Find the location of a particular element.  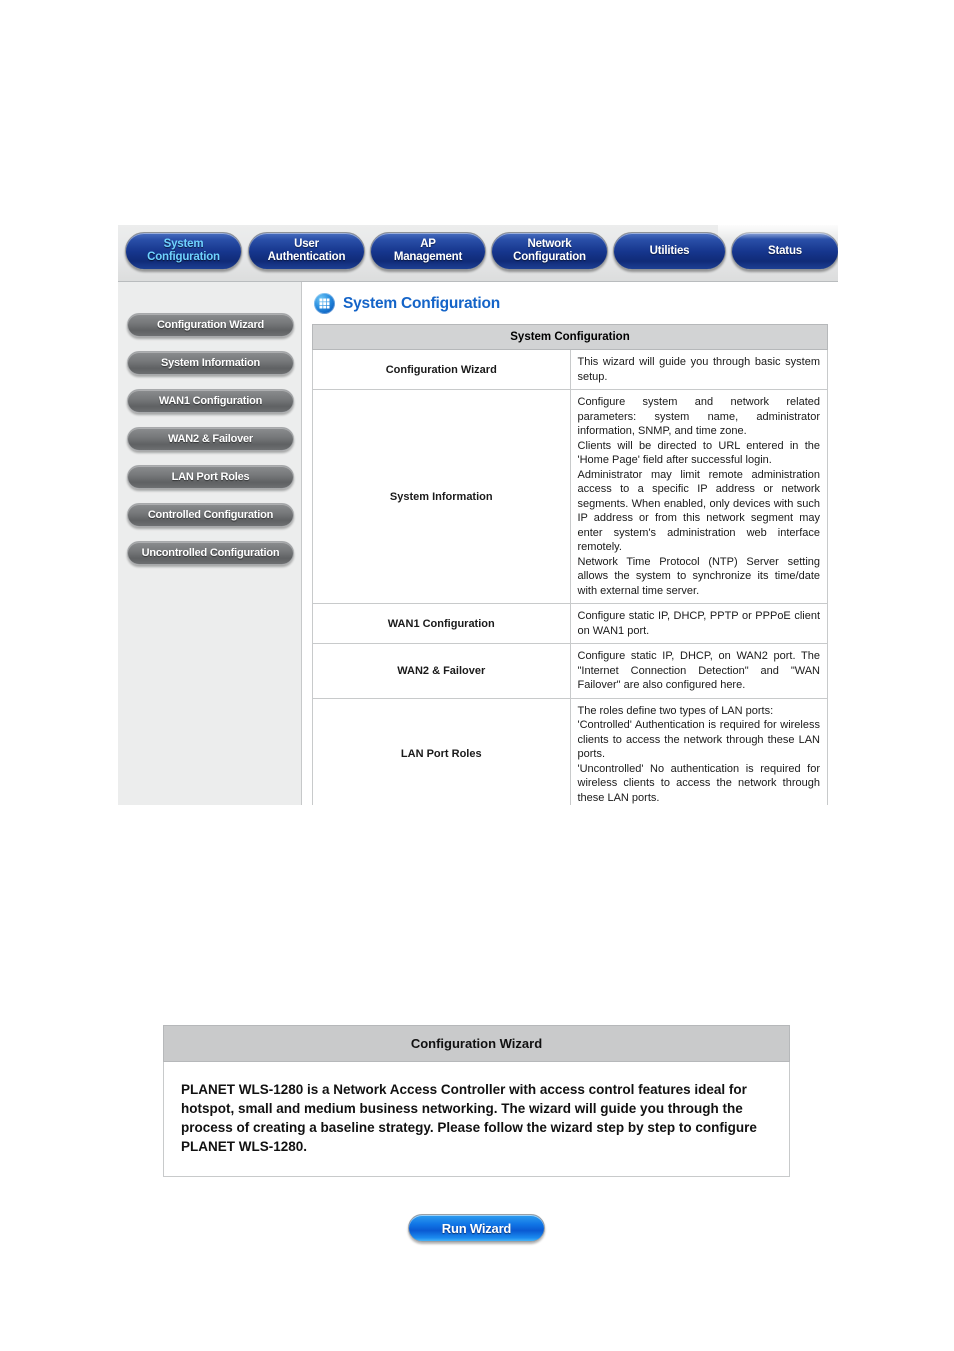

sidebar-item-label: Controlled Configuration is located at coordinates (210, 515).